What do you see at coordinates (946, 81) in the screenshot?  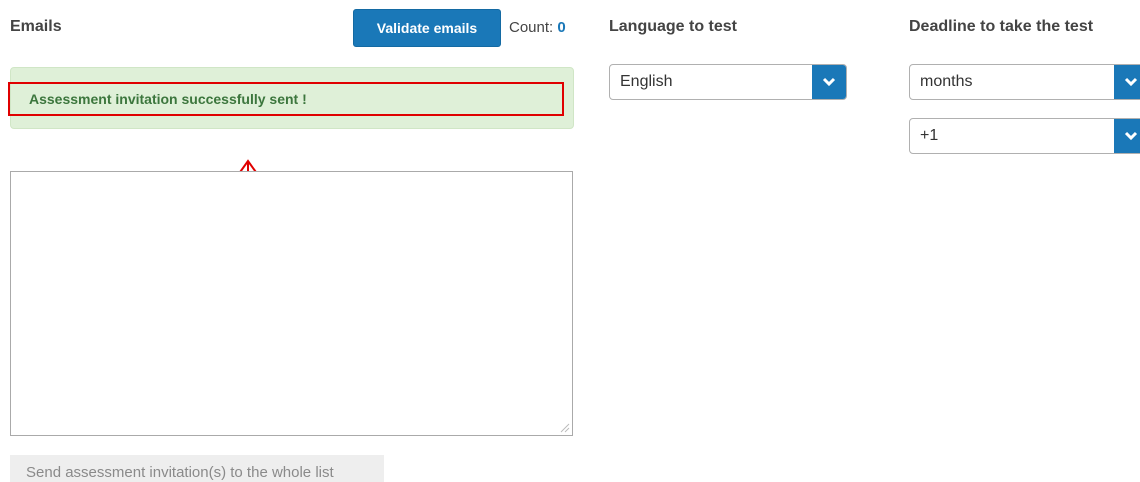 I see `deadline-unit-value: months` at bounding box center [946, 81].